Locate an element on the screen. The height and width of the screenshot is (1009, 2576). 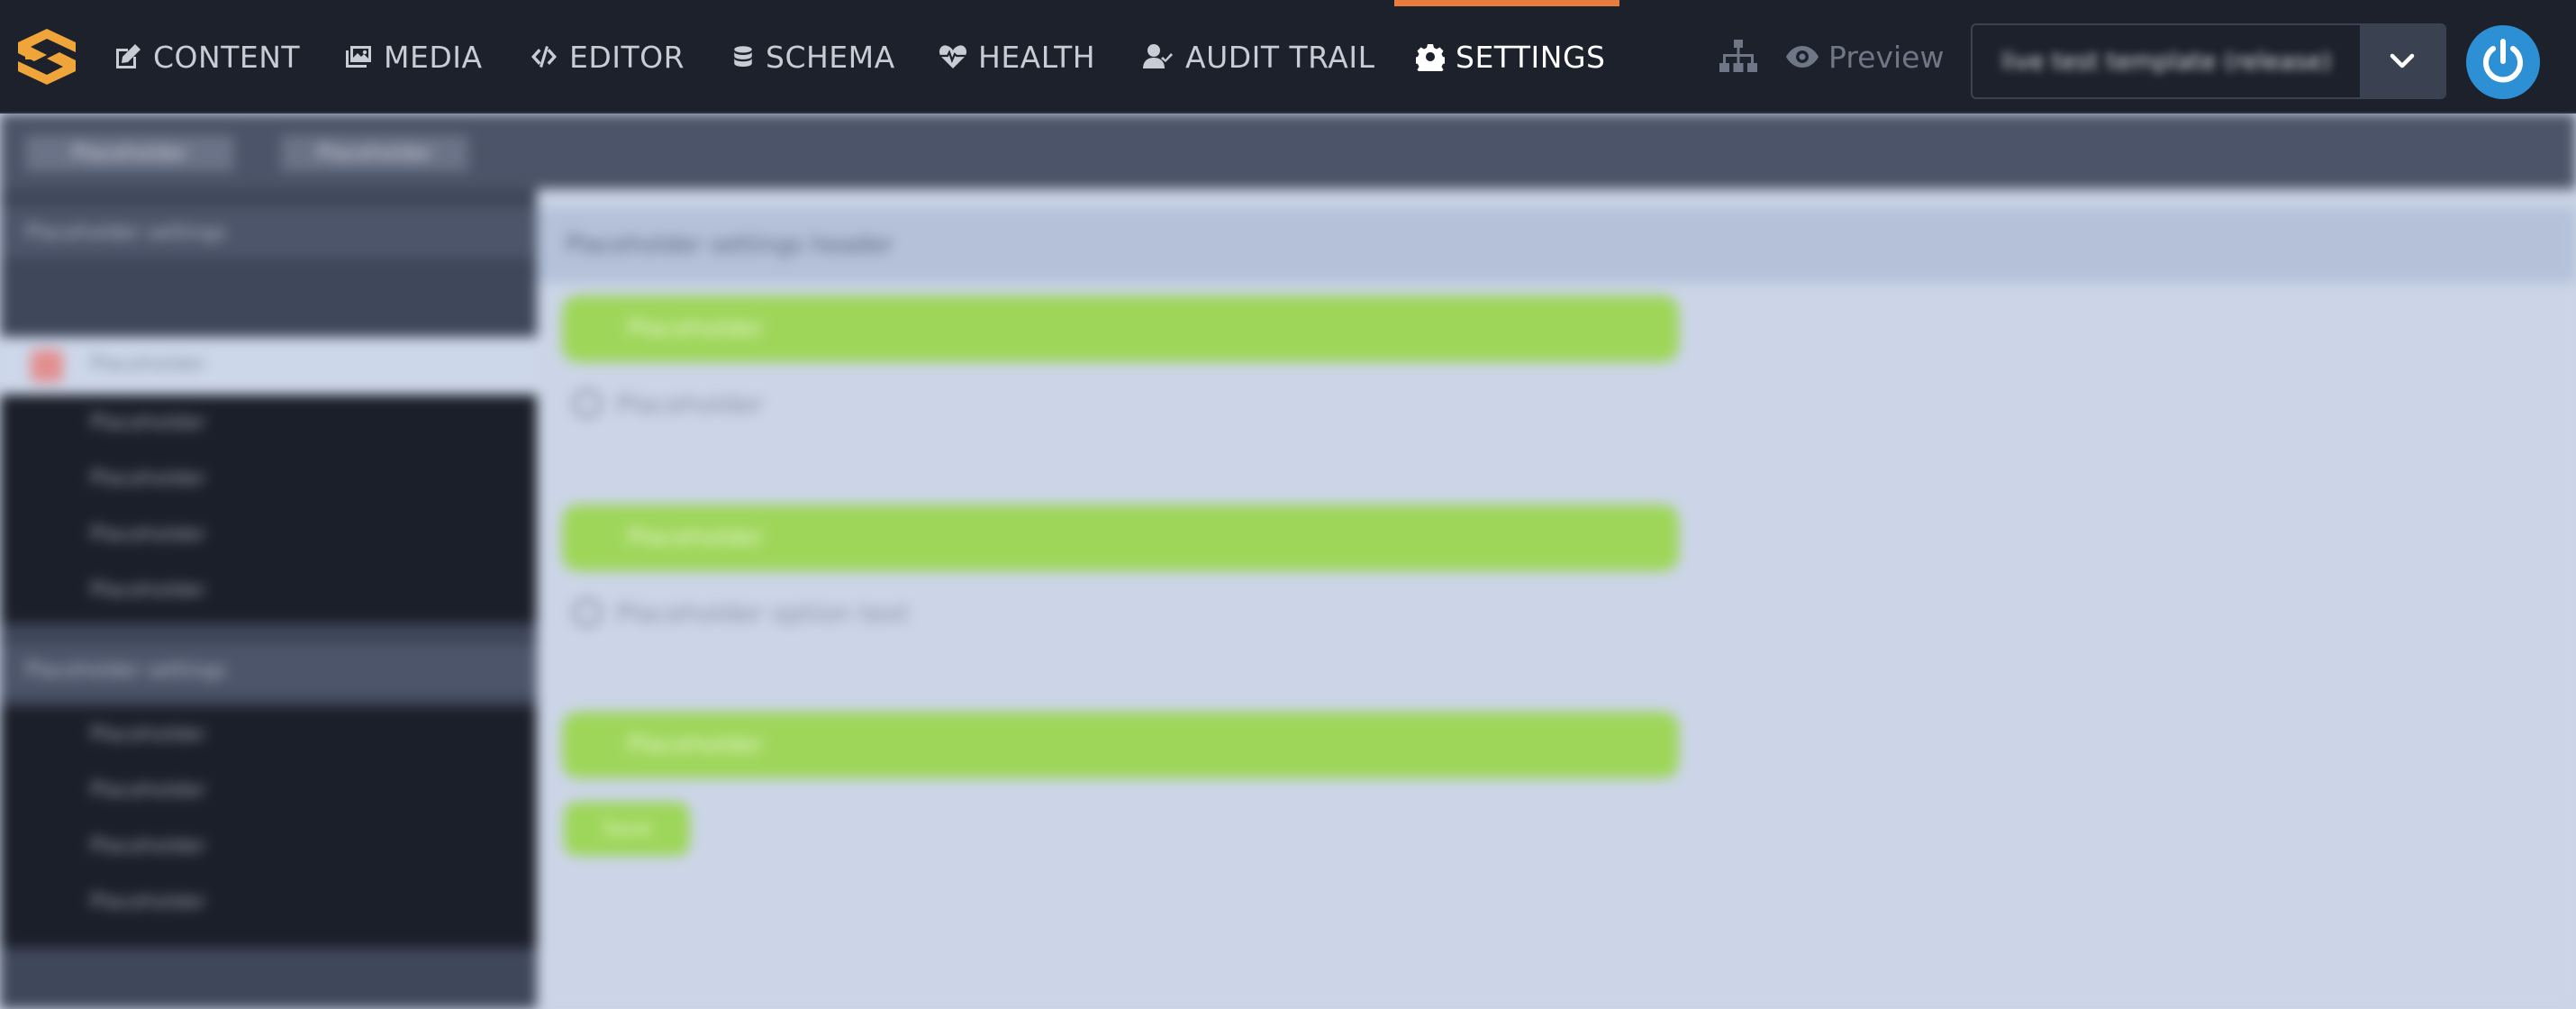
setting-option: Placeholder is located at coordinates (668, 404).